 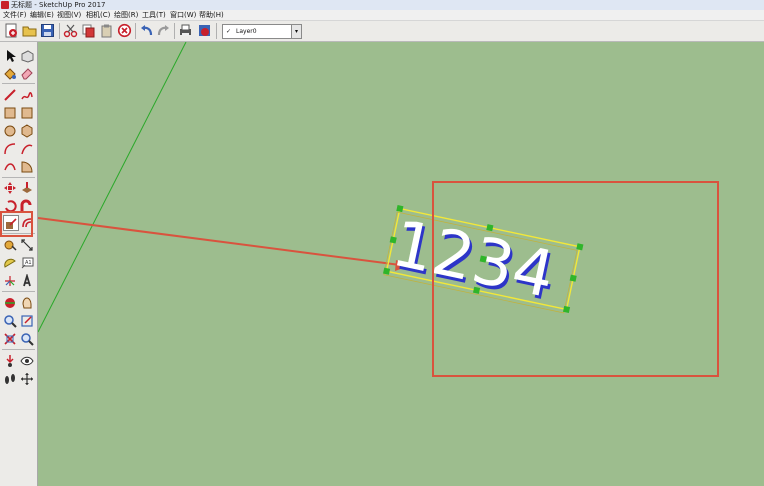 What do you see at coordinates (27, 244) in the screenshot?
I see `dimension-icon` at bounding box center [27, 244].